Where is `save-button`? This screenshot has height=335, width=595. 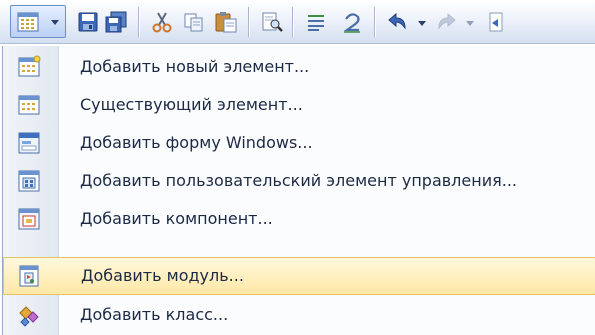
save-button is located at coordinates (88, 22).